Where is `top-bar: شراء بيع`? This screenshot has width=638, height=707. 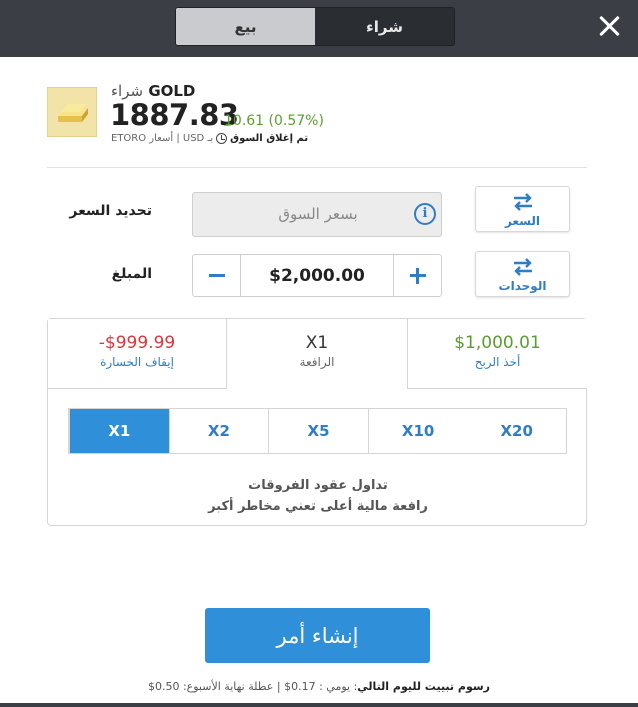 top-bar: شراء بيع is located at coordinates (319, 28).